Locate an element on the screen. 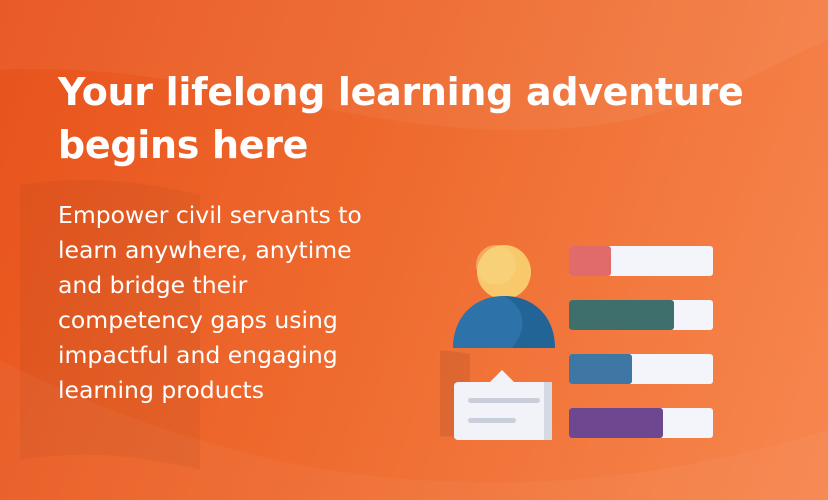 The width and height of the screenshot is (828, 500). learning-illustration is located at coordinates (576, 342).